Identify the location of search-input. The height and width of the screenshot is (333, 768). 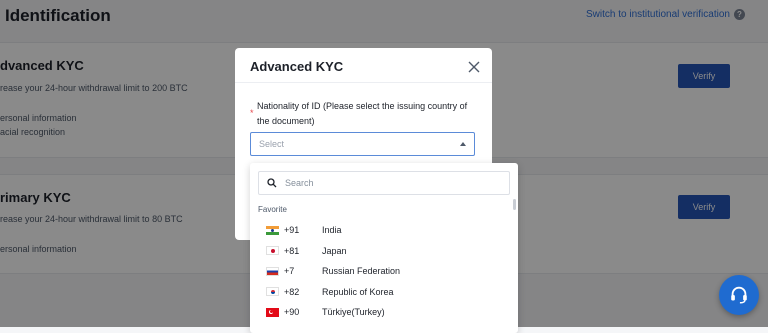
(385, 183).